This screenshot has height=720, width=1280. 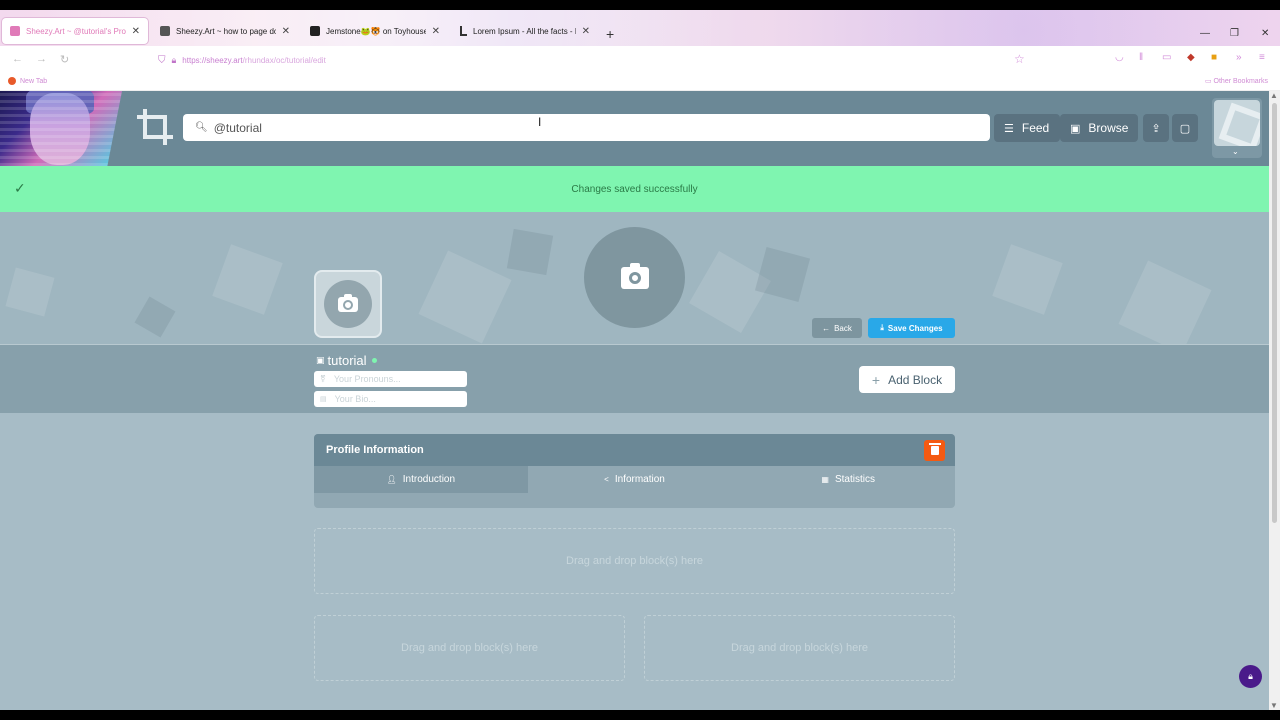 What do you see at coordinates (1239, 57) in the screenshot?
I see `overflow-icon: »` at bounding box center [1239, 57].